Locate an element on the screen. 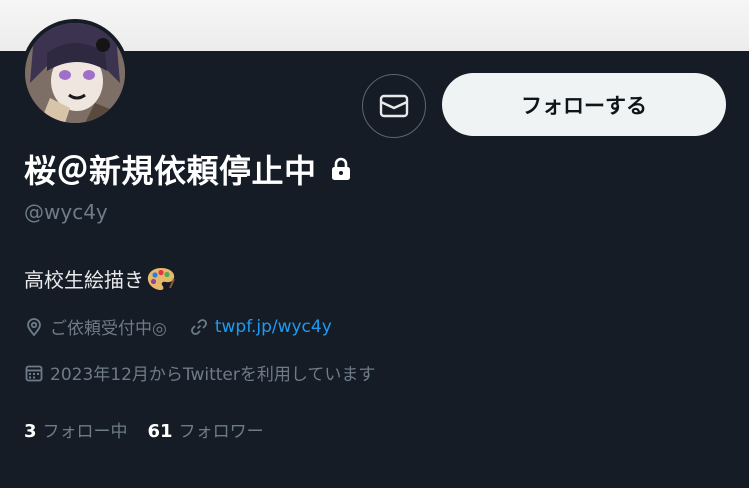  message-button is located at coordinates (394, 106).